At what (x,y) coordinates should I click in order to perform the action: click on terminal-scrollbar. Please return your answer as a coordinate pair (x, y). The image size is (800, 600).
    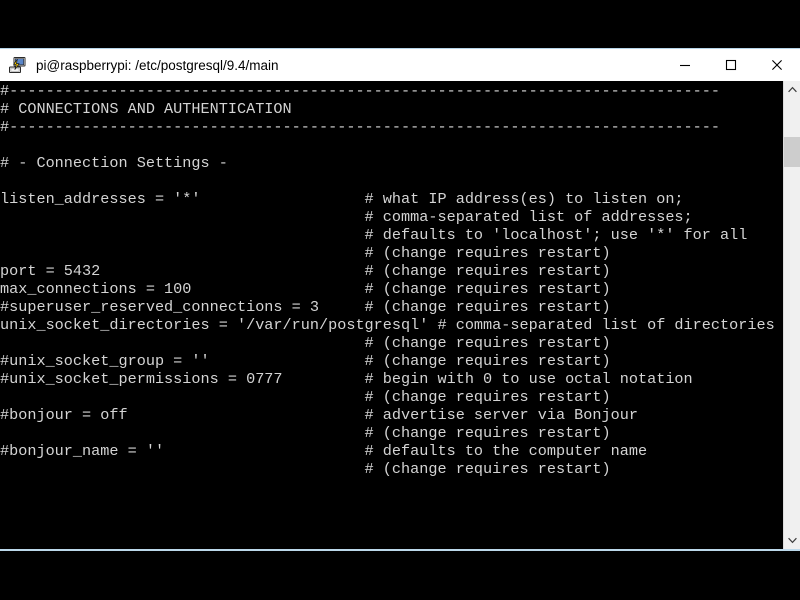
    Looking at the image, I should click on (791, 315).